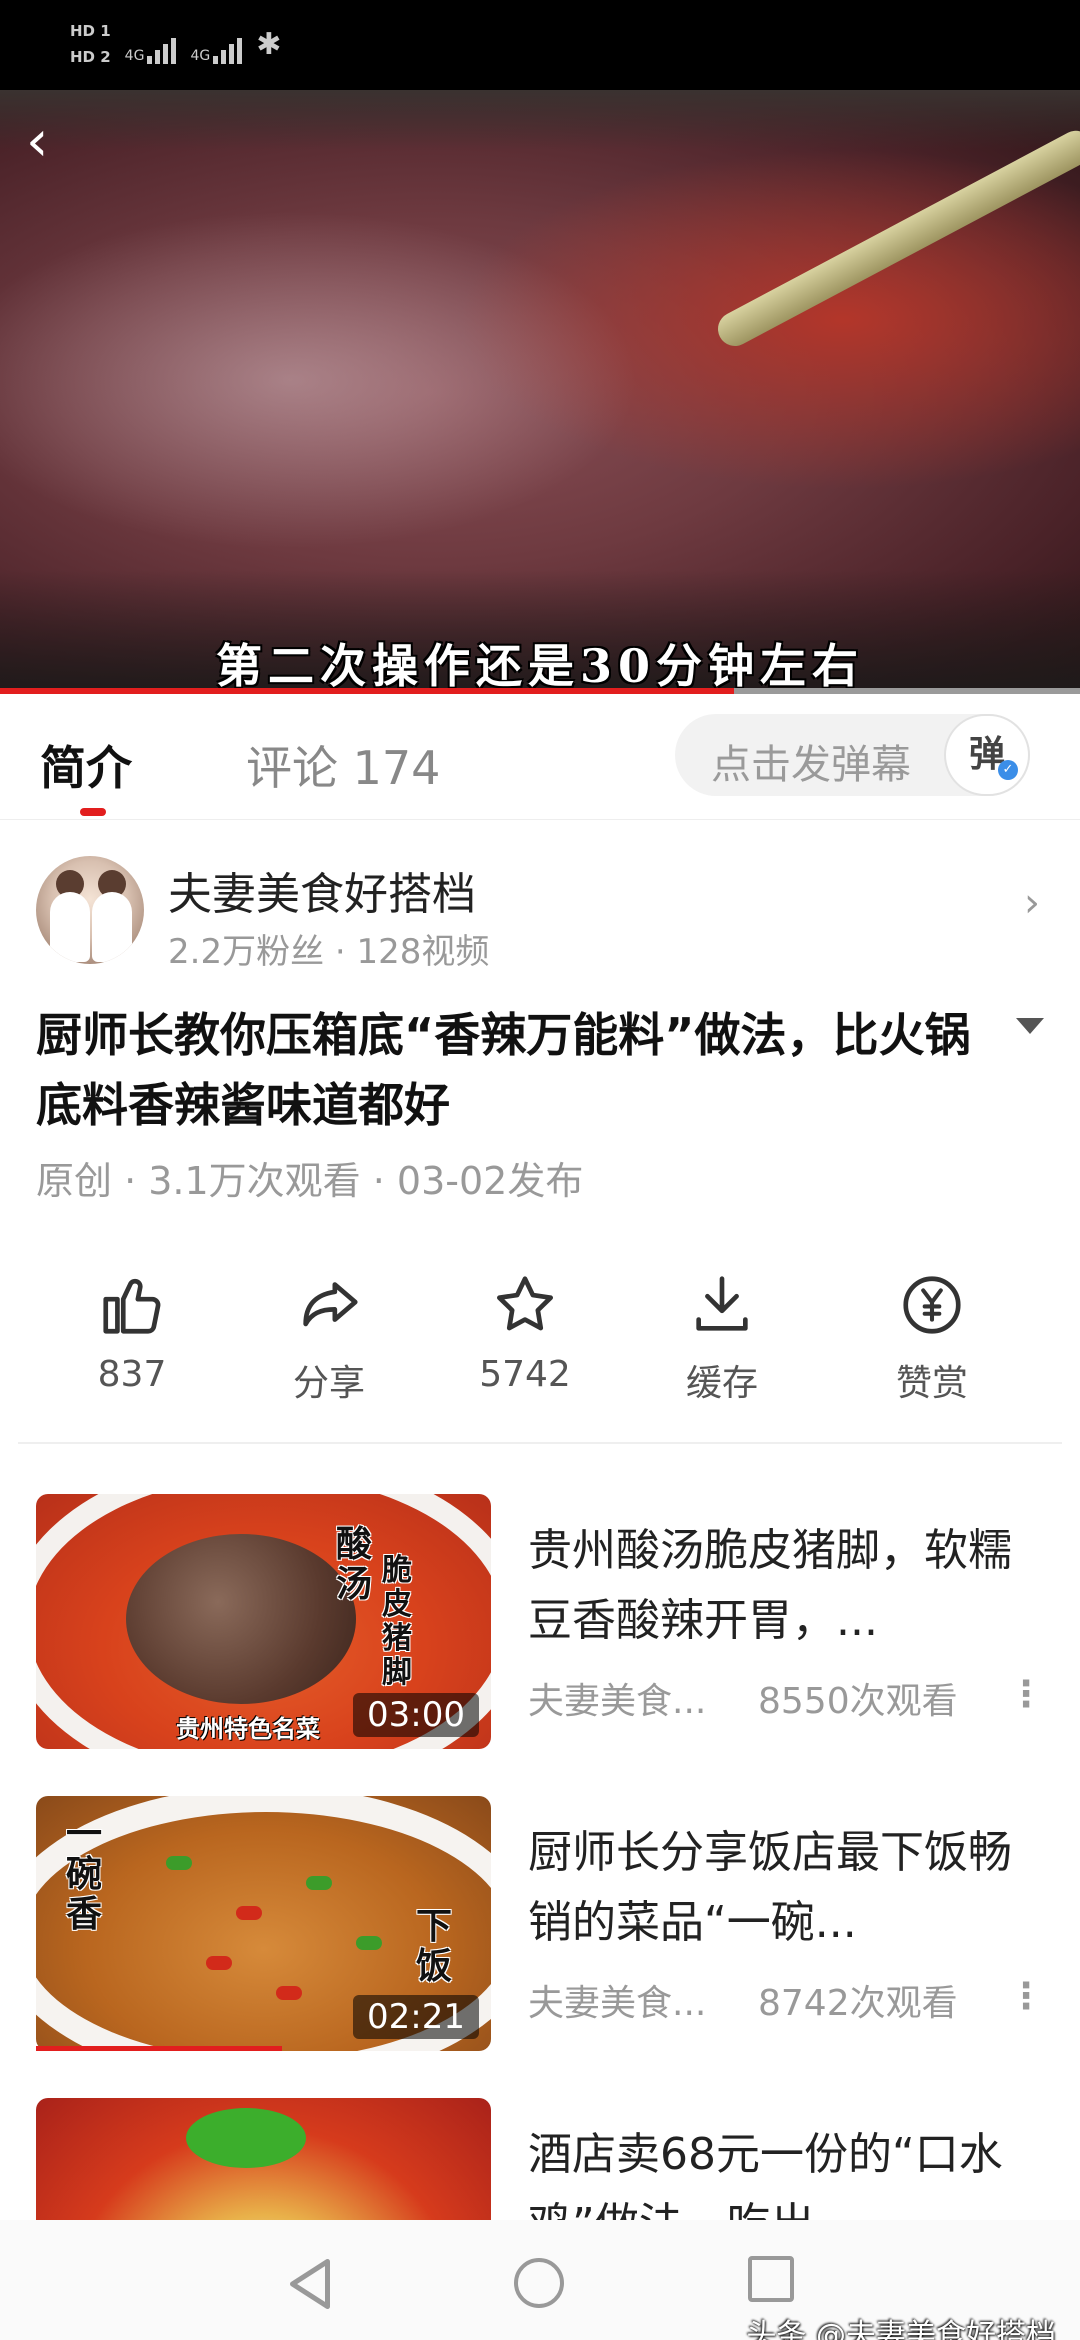 The image size is (1080, 2340). What do you see at coordinates (416, 1715) in the screenshot?
I see `duration-badge: 03:00` at bounding box center [416, 1715].